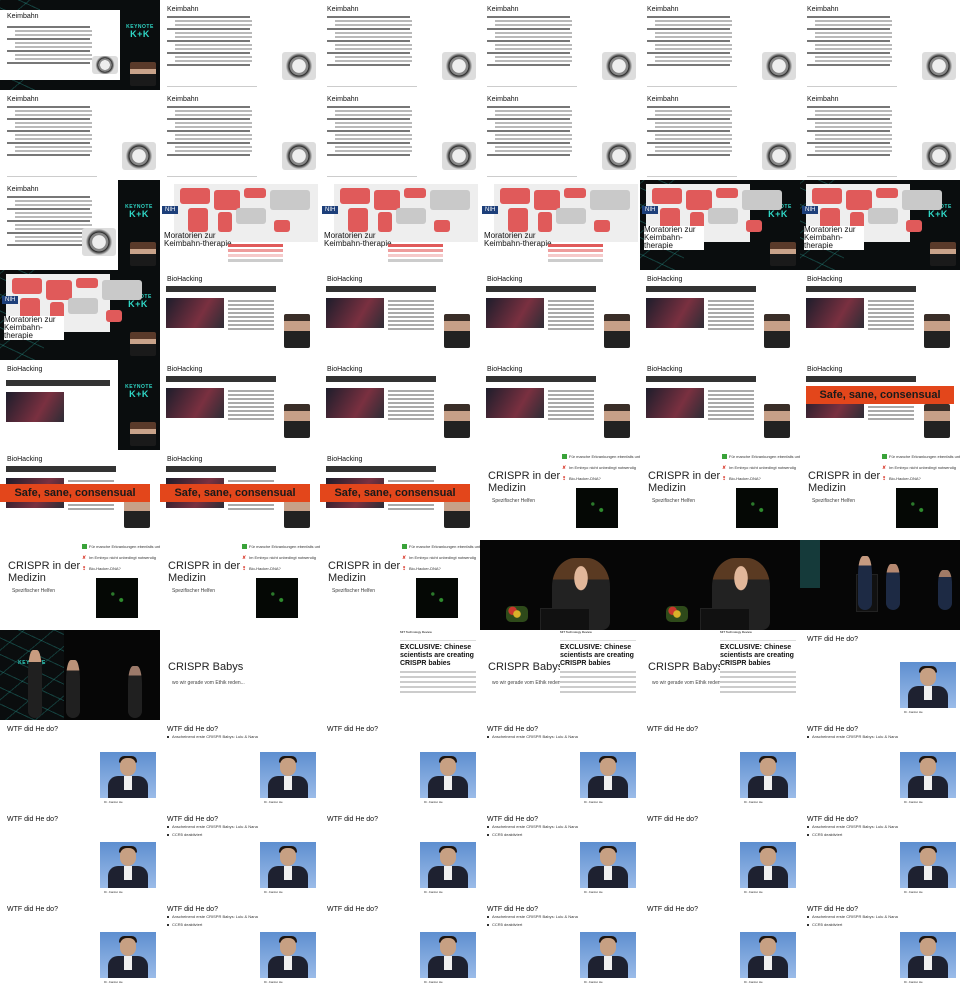 This screenshot has height=990, width=960. I want to click on portrait-shirt, so click(928, 963).